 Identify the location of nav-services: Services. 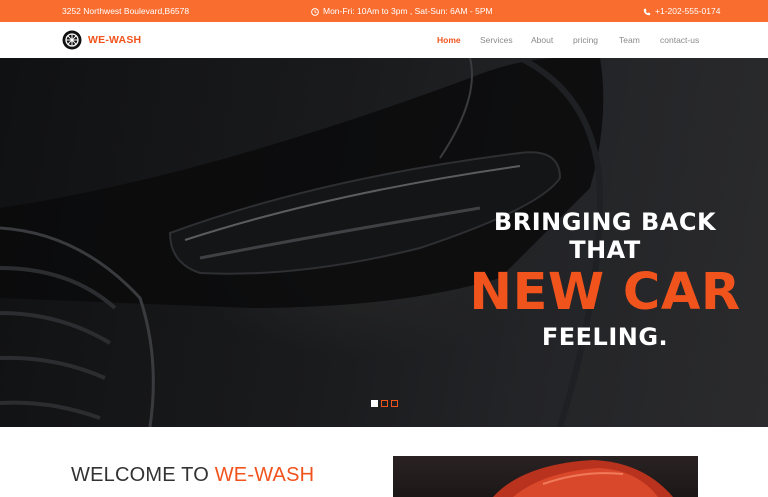
(496, 40).